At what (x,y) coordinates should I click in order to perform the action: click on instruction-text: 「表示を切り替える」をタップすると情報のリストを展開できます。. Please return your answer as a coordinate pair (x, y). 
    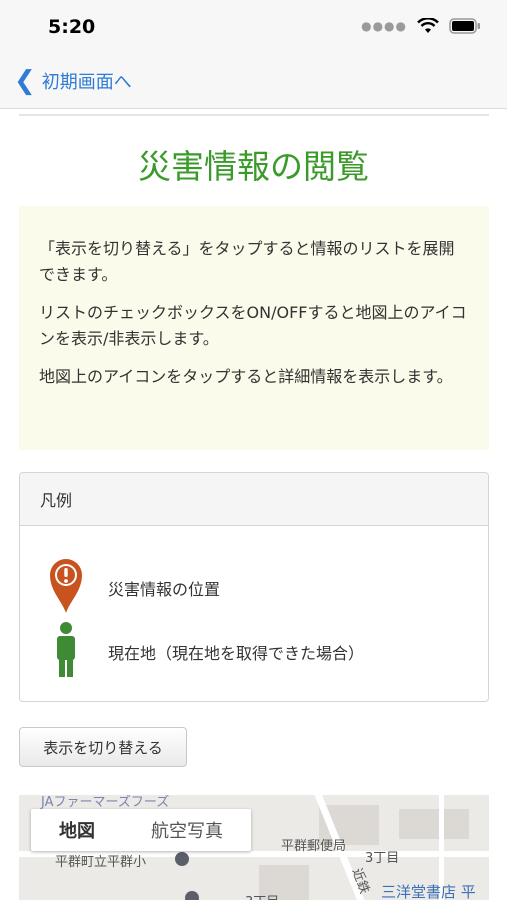
    Looking at the image, I should click on (247, 261).